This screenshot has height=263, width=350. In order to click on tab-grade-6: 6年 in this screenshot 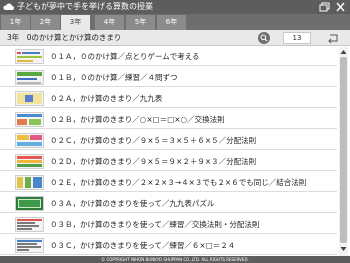, I will do `click(171, 22)`.